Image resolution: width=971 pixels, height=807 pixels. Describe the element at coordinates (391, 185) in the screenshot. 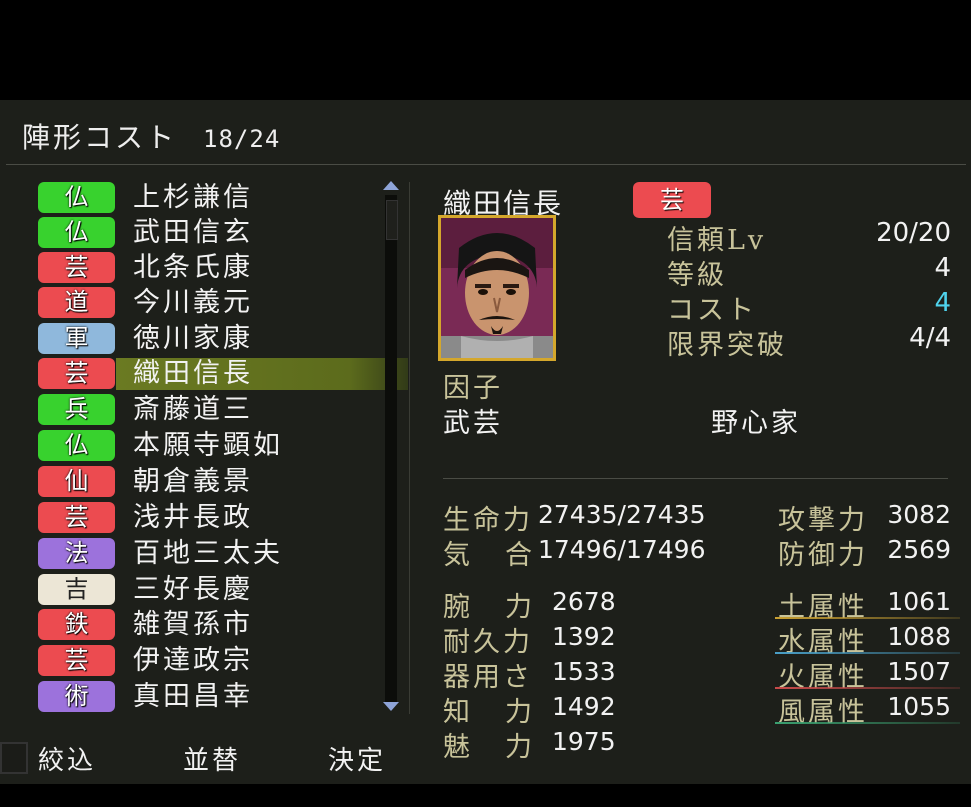

I see `scroll-up-arrow-icon` at that location.